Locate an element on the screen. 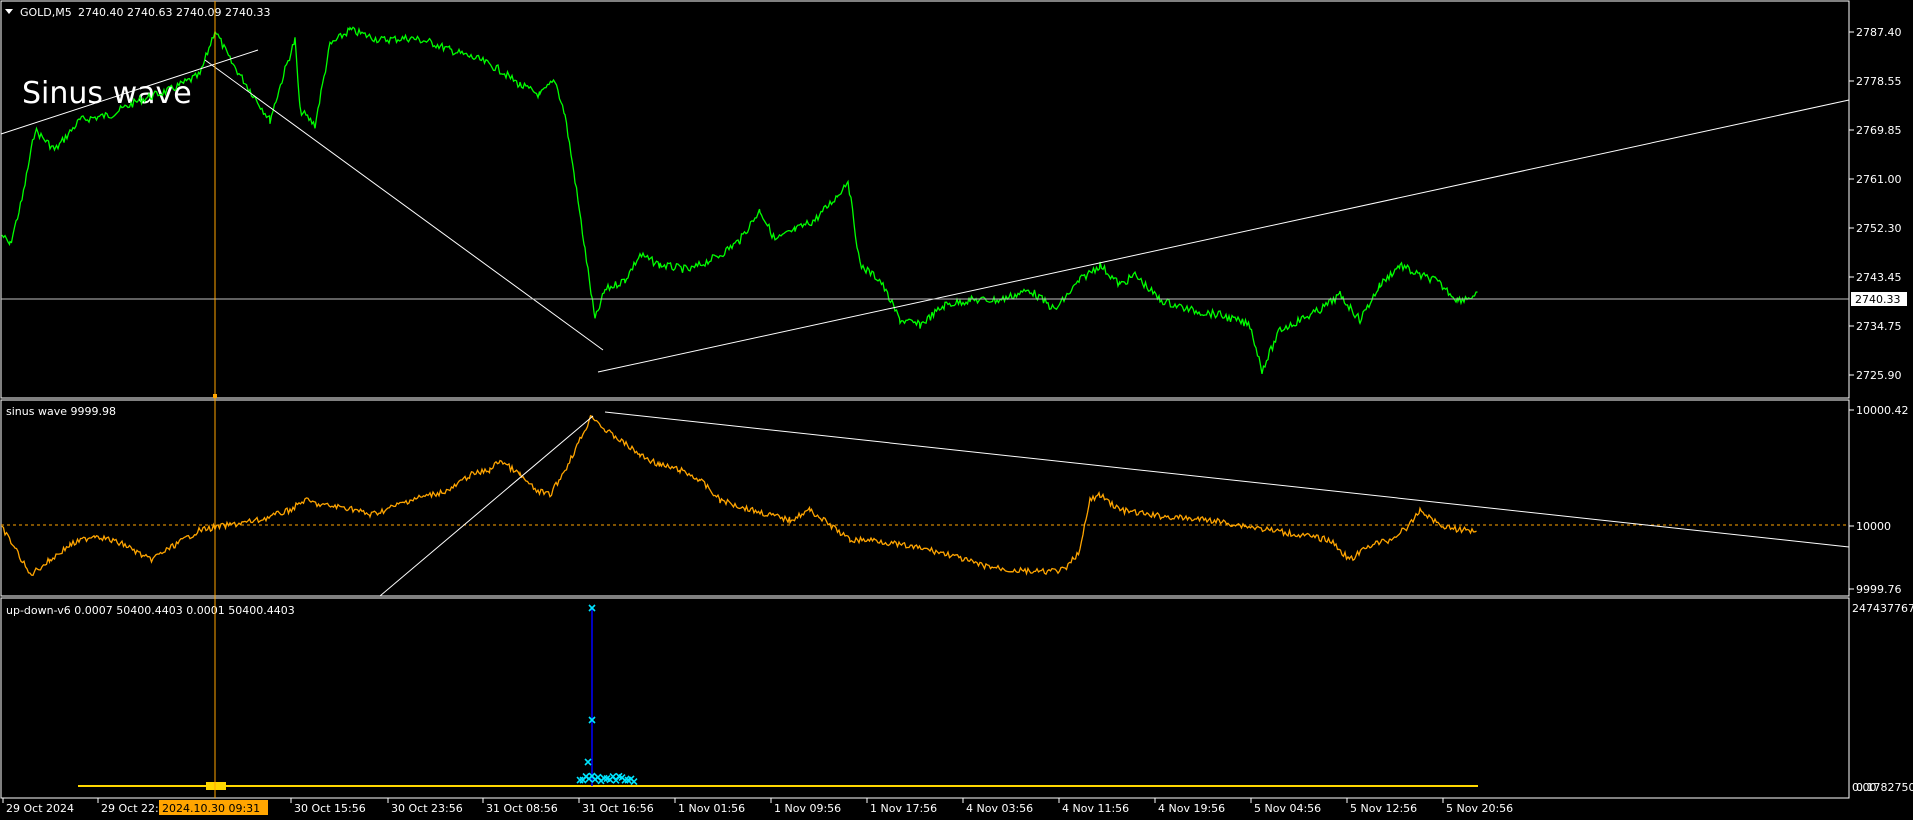  time-axis-label: 1 Nov 17:56 is located at coordinates (903, 808).